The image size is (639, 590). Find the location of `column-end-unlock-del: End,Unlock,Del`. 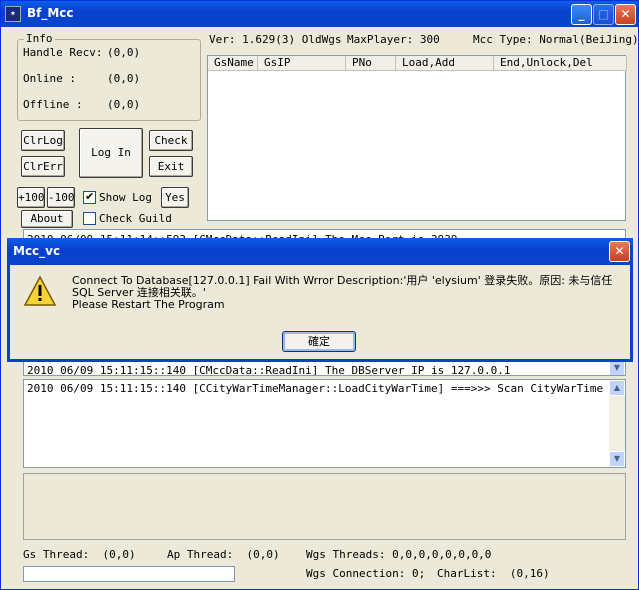

column-end-unlock-del: End,Unlock,Del is located at coordinates (560, 63).